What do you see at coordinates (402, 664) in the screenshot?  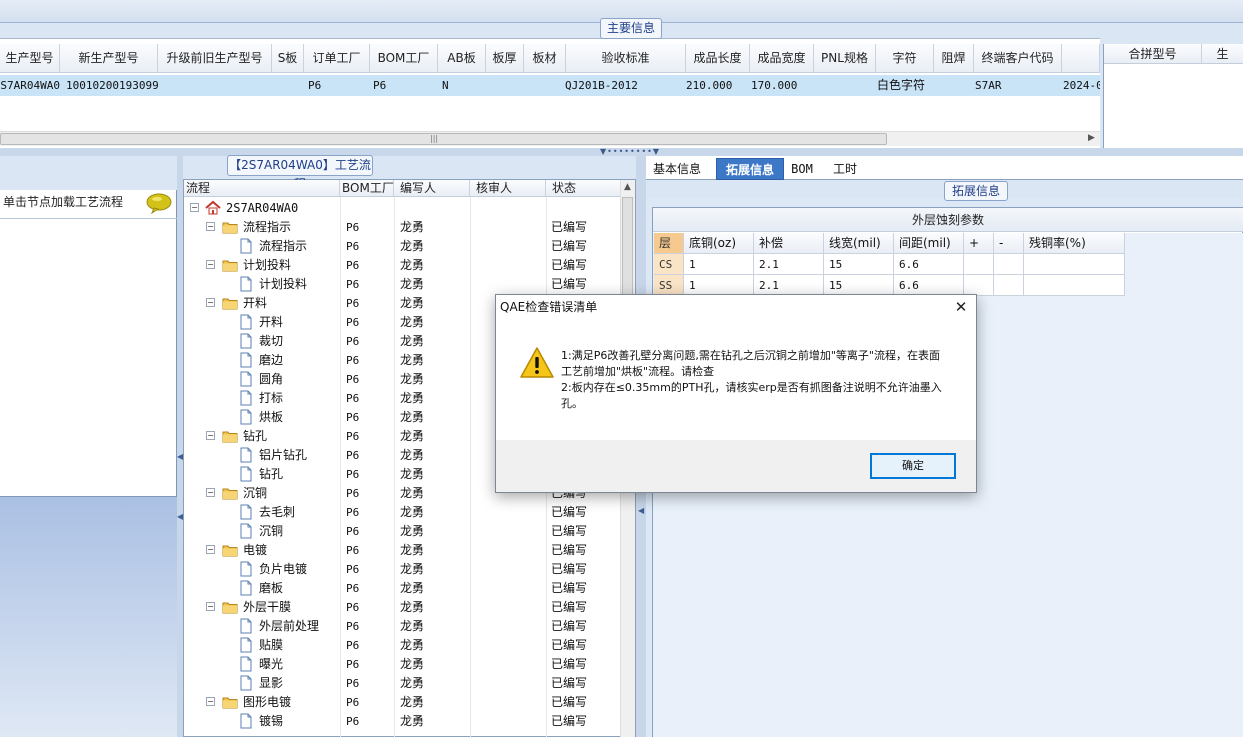 I see `tree-item: 曝光 P6 龙勇 已编写` at bounding box center [402, 664].